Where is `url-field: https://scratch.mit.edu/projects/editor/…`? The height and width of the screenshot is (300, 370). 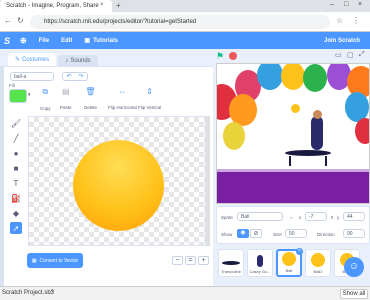
url-field: https://scratch.mit.edu/projects/editor/… is located at coordinates (180, 22).